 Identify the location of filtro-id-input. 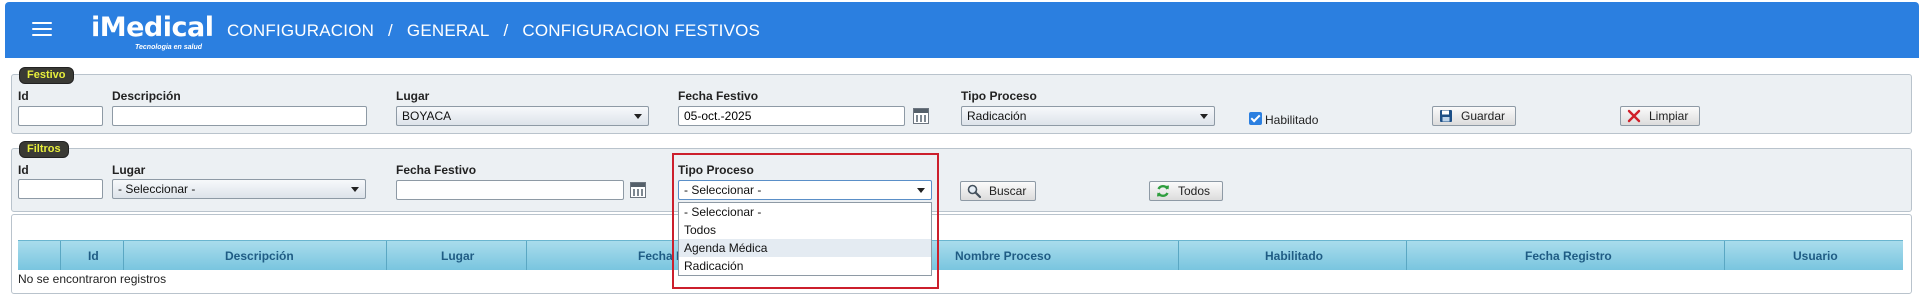
(60, 189).